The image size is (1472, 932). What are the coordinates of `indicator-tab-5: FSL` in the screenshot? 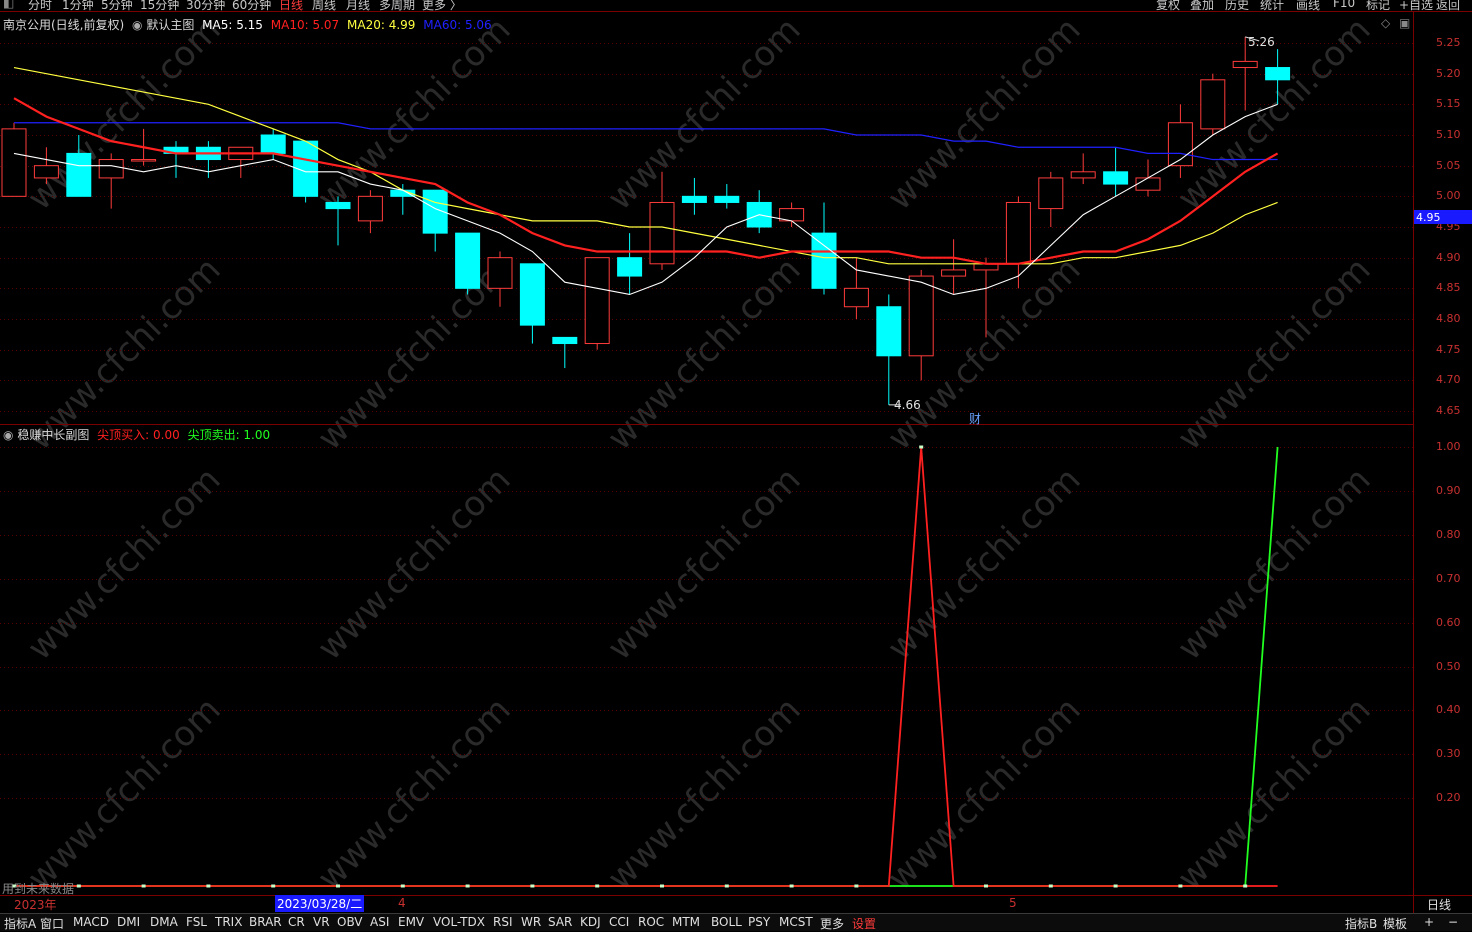 It's located at (196, 922).